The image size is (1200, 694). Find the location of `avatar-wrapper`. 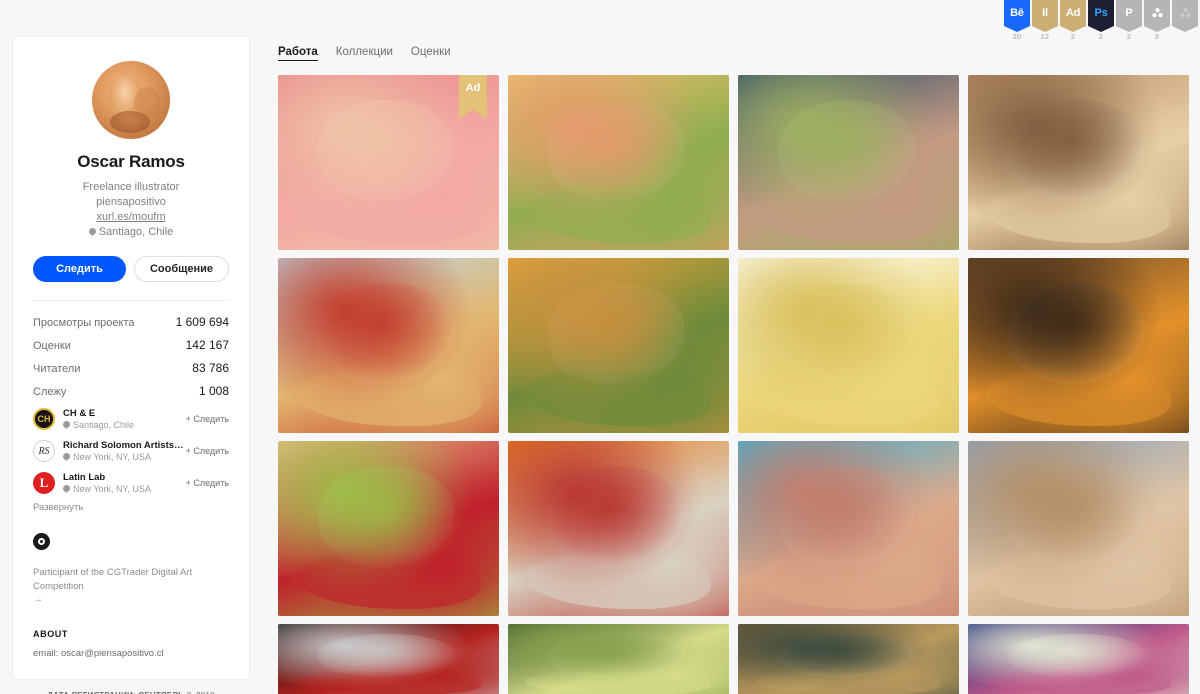

avatar-wrapper is located at coordinates (131, 100).